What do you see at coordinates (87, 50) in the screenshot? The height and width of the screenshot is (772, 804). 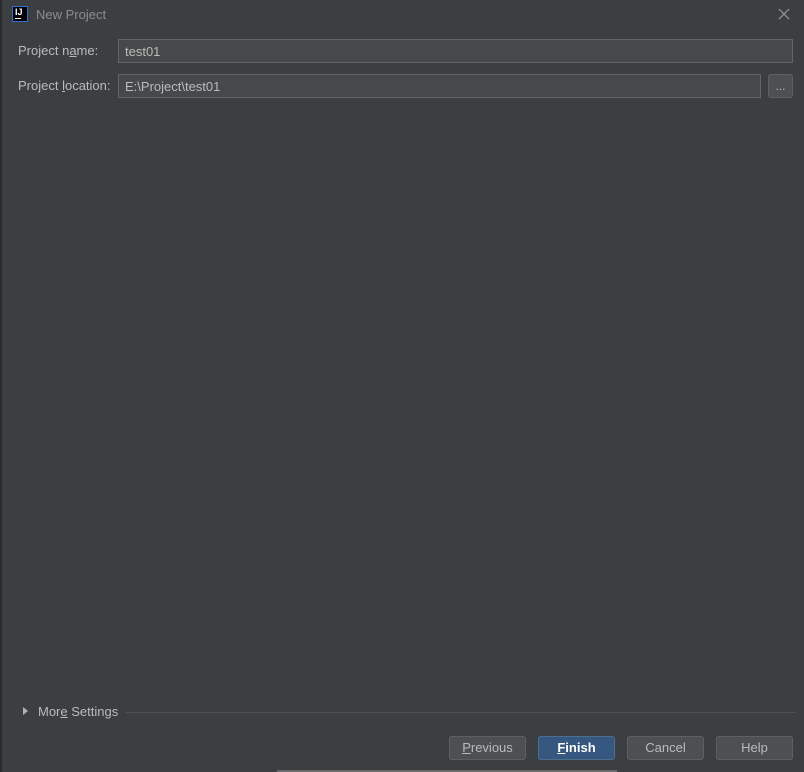 I see `project-name-label-post: me:` at bounding box center [87, 50].